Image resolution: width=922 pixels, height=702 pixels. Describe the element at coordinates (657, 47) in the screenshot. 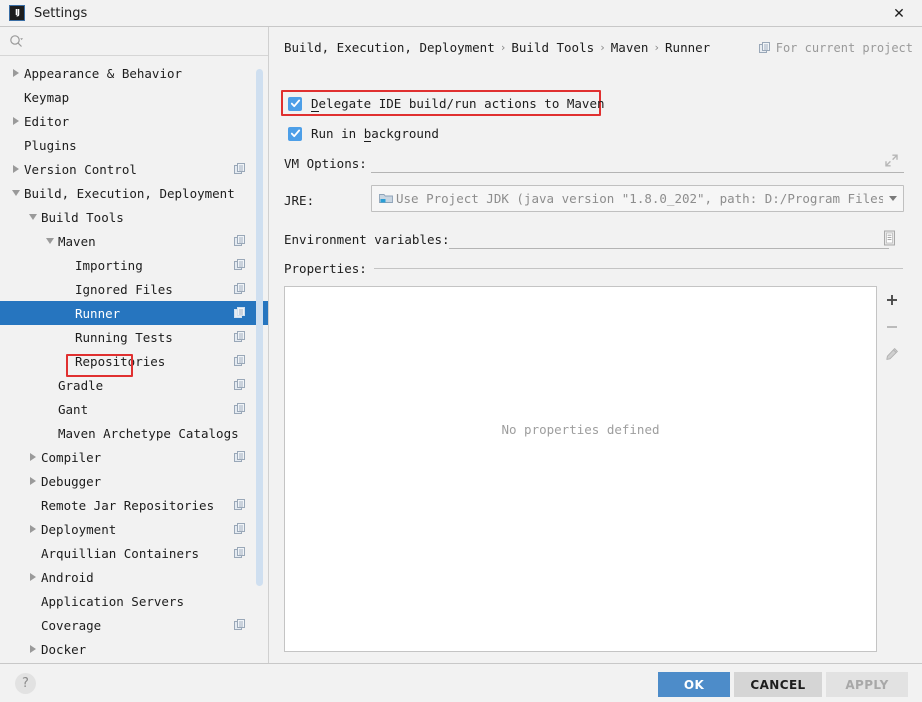

I see `chevron-right-icon: ›` at that location.